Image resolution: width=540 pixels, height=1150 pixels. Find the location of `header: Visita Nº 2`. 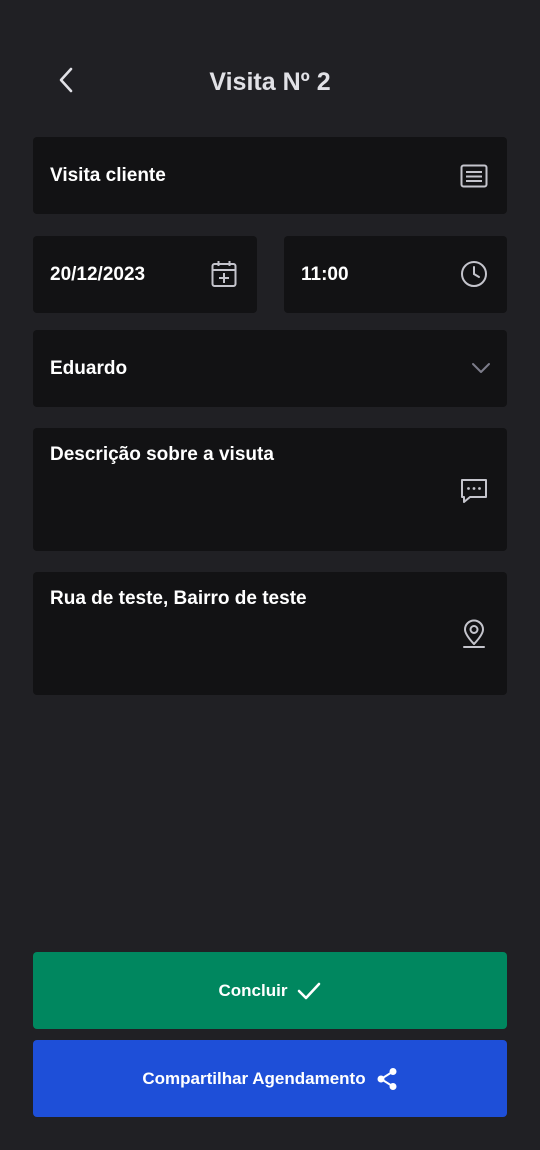

header: Visita Nº 2 is located at coordinates (270, 82).